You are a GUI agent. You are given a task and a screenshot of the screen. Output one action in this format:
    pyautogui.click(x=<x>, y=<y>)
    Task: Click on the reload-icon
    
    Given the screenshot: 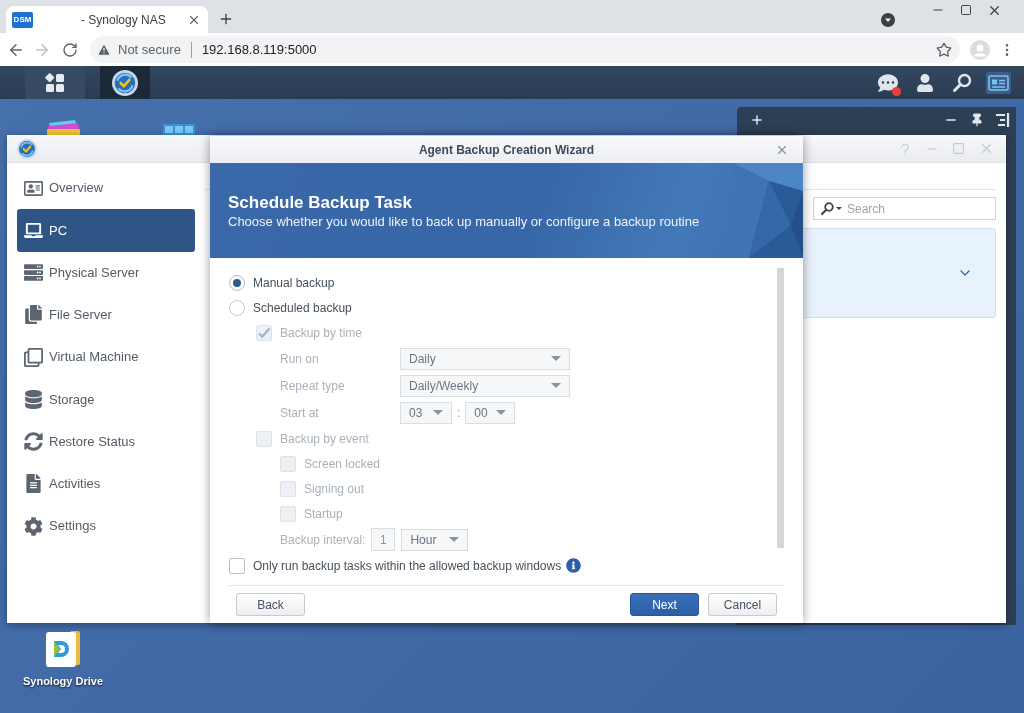 What is the action you would take?
    pyautogui.click(x=70, y=49)
    